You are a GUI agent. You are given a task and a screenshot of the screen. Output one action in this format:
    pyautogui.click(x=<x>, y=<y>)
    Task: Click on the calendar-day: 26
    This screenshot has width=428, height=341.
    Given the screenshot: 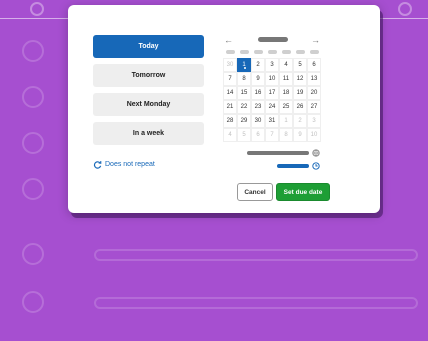 What is the action you would take?
    pyautogui.click(x=300, y=107)
    